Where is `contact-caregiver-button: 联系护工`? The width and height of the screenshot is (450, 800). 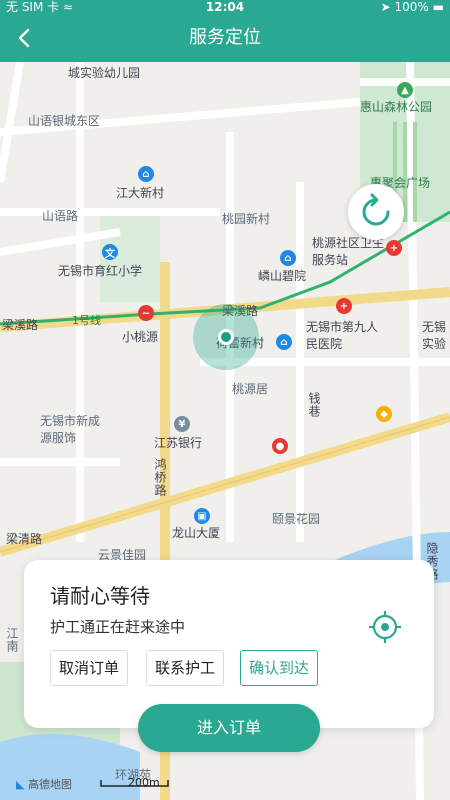
contact-caregiver-button: 联系护工 is located at coordinates (185, 668).